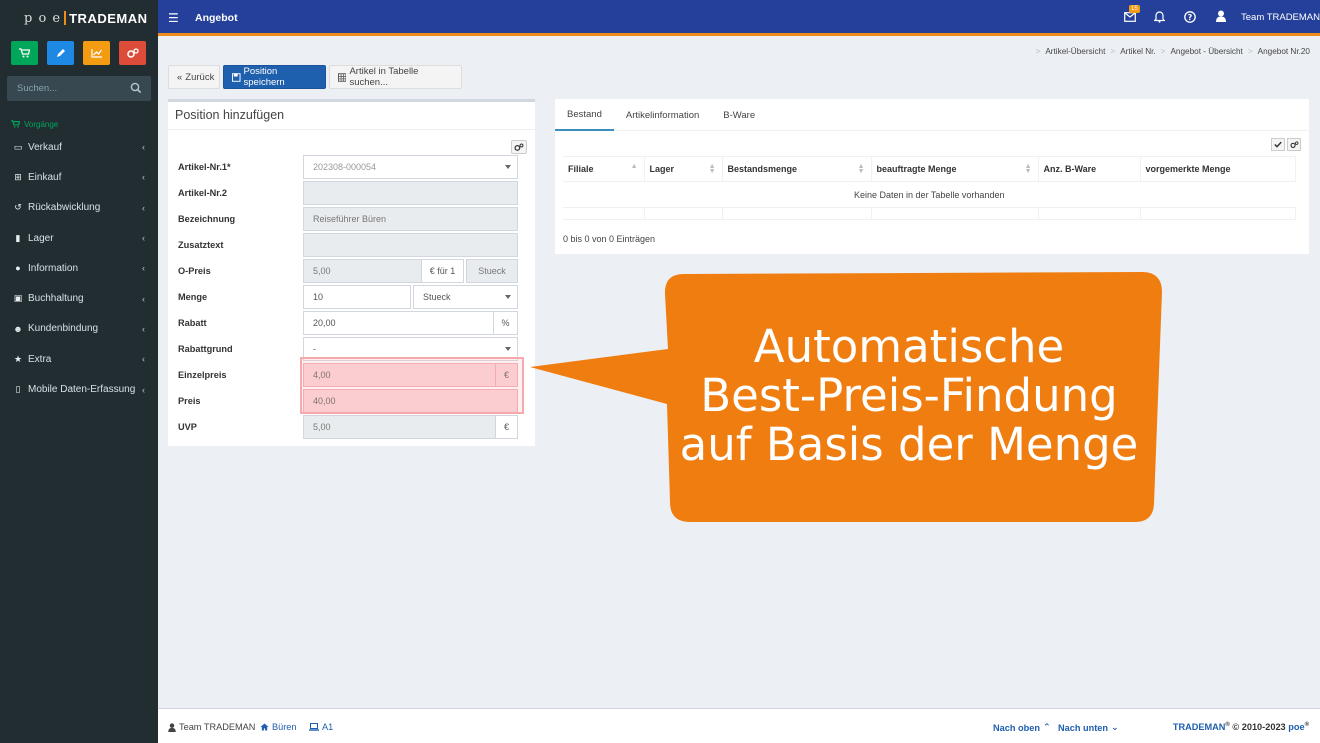 The height and width of the screenshot is (743, 1320). What do you see at coordinates (683, 169) in the screenshot?
I see `column-header-lager: Lager ▲ ▼` at bounding box center [683, 169].